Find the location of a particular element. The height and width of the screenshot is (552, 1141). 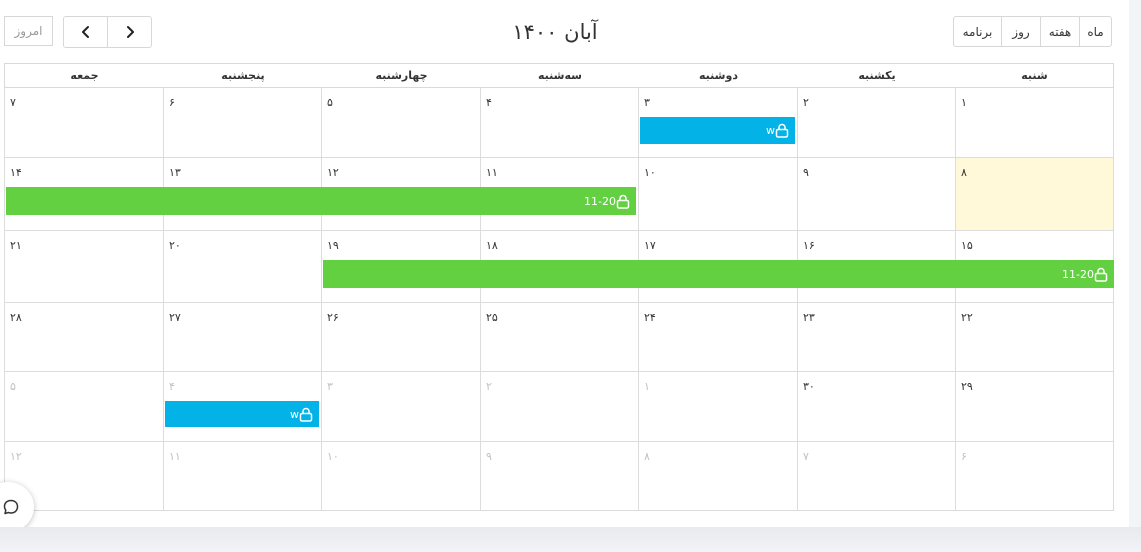

day-number: ۲۷ is located at coordinates (175, 317).